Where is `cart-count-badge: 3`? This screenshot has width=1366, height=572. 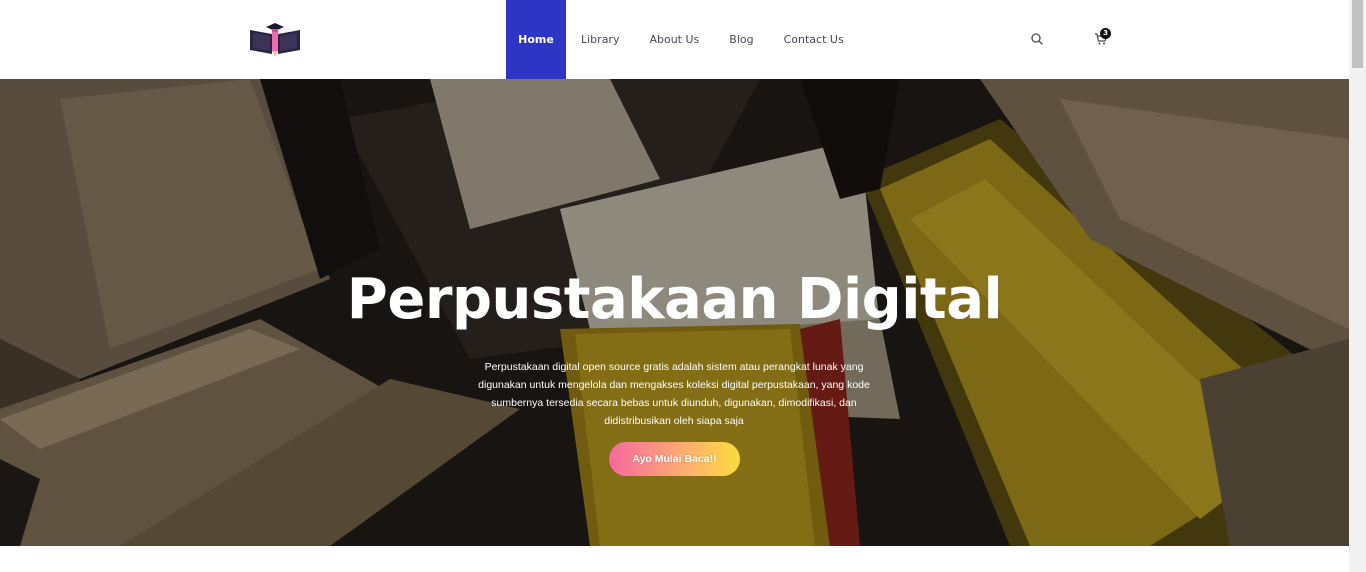 cart-count-badge: 3 is located at coordinates (1105, 33).